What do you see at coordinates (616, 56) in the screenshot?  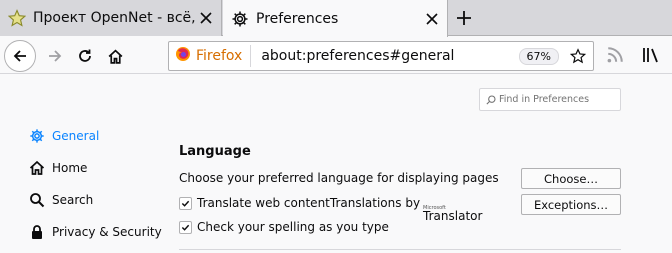 I see `rss-feed-icon` at bounding box center [616, 56].